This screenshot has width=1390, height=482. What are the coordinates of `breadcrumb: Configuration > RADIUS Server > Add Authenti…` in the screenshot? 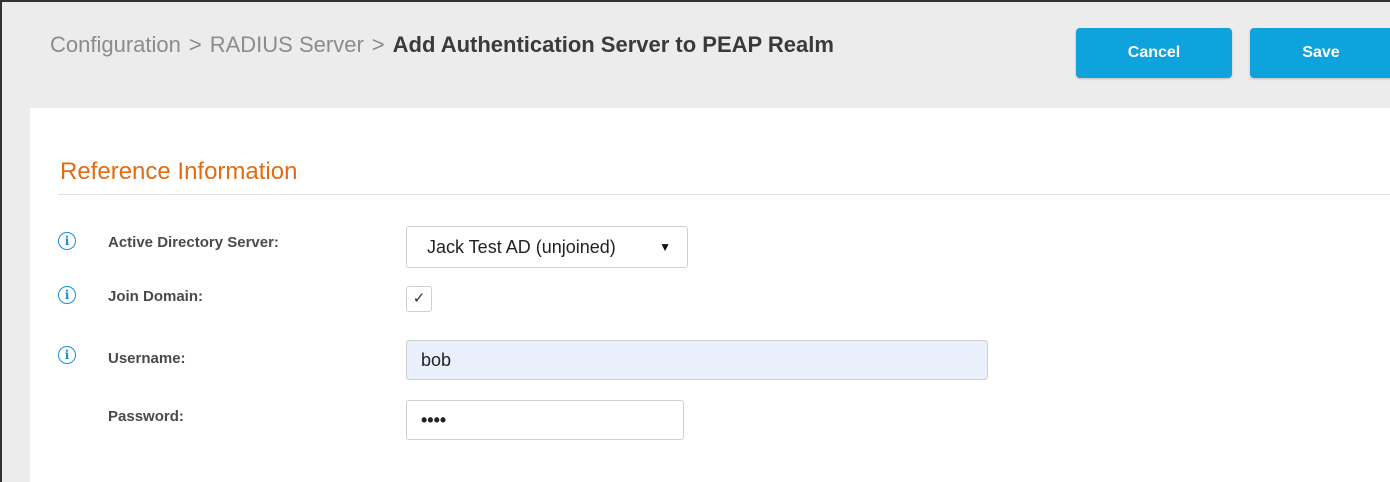 It's located at (442, 45).